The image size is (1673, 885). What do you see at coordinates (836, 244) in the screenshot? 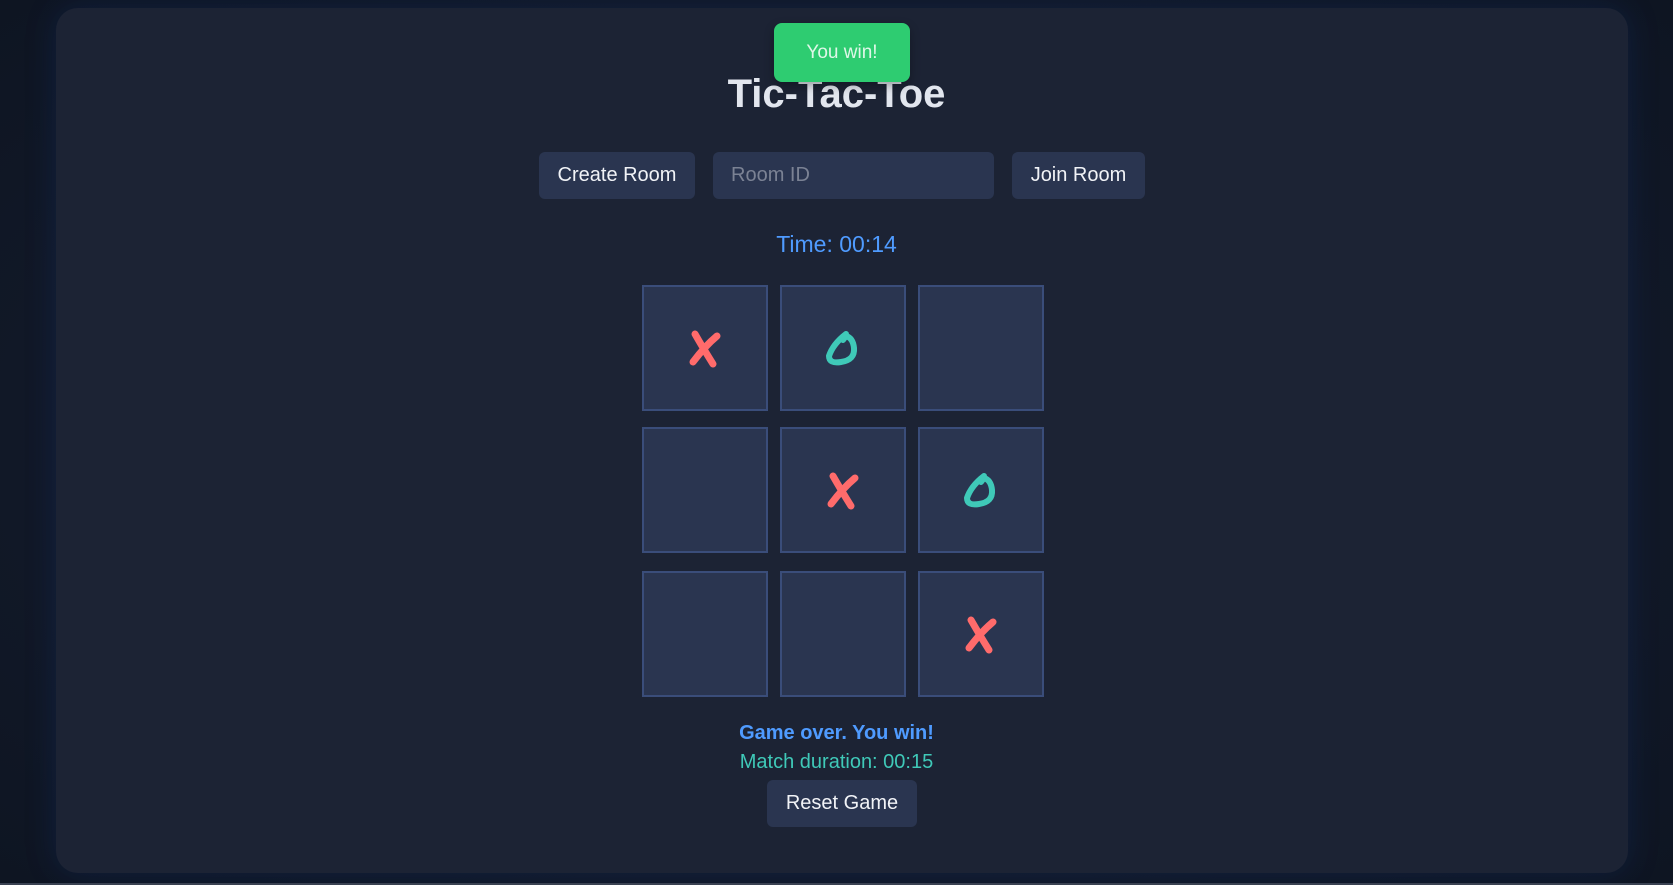
I see `game-timer: Time: 00:14` at bounding box center [836, 244].